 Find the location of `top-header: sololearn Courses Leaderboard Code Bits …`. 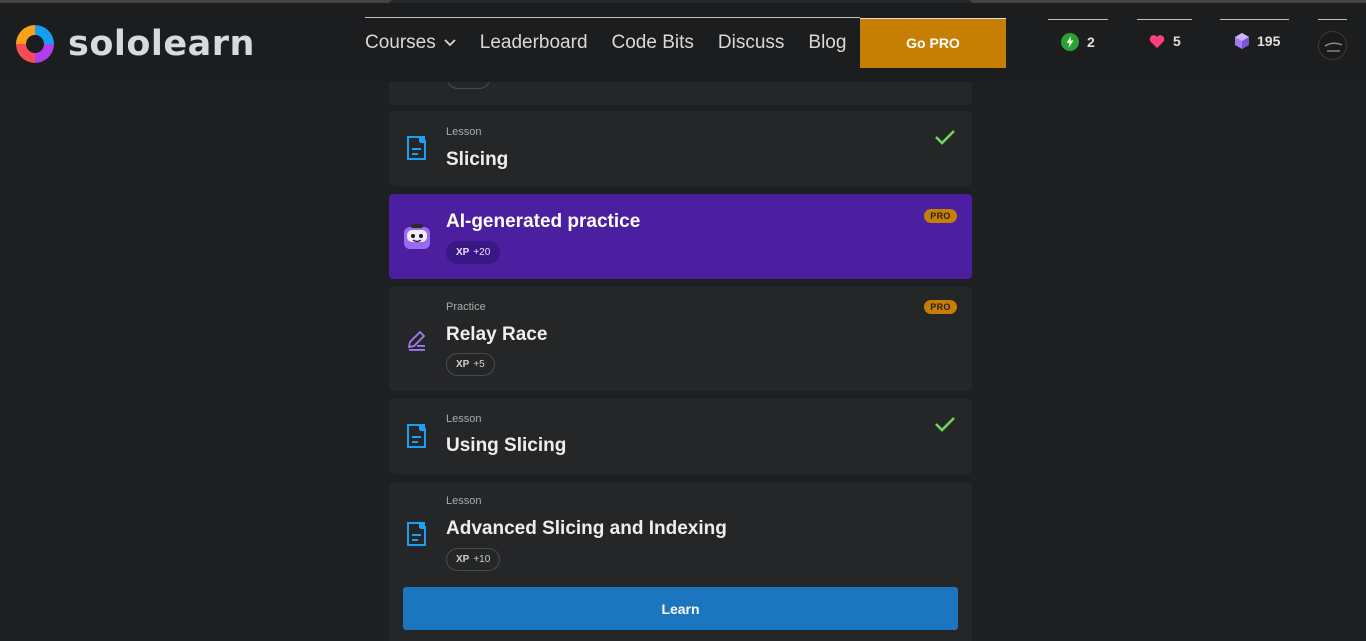

top-header: sololearn Courses Leaderboard Code Bits … is located at coordinates (683, 42).